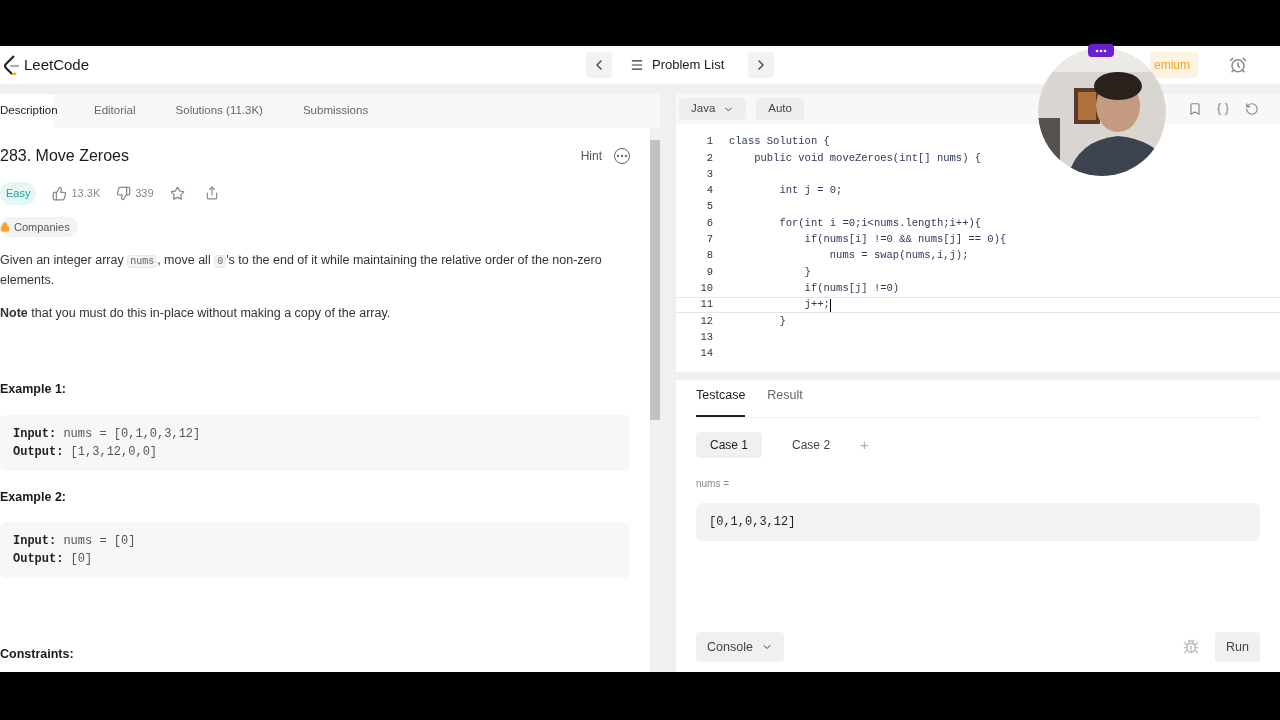 This screenshot has width=1280, height=720. Describe the element at coordinates (706, 321) in the screenshot. I see `line-number: 12` at that location.